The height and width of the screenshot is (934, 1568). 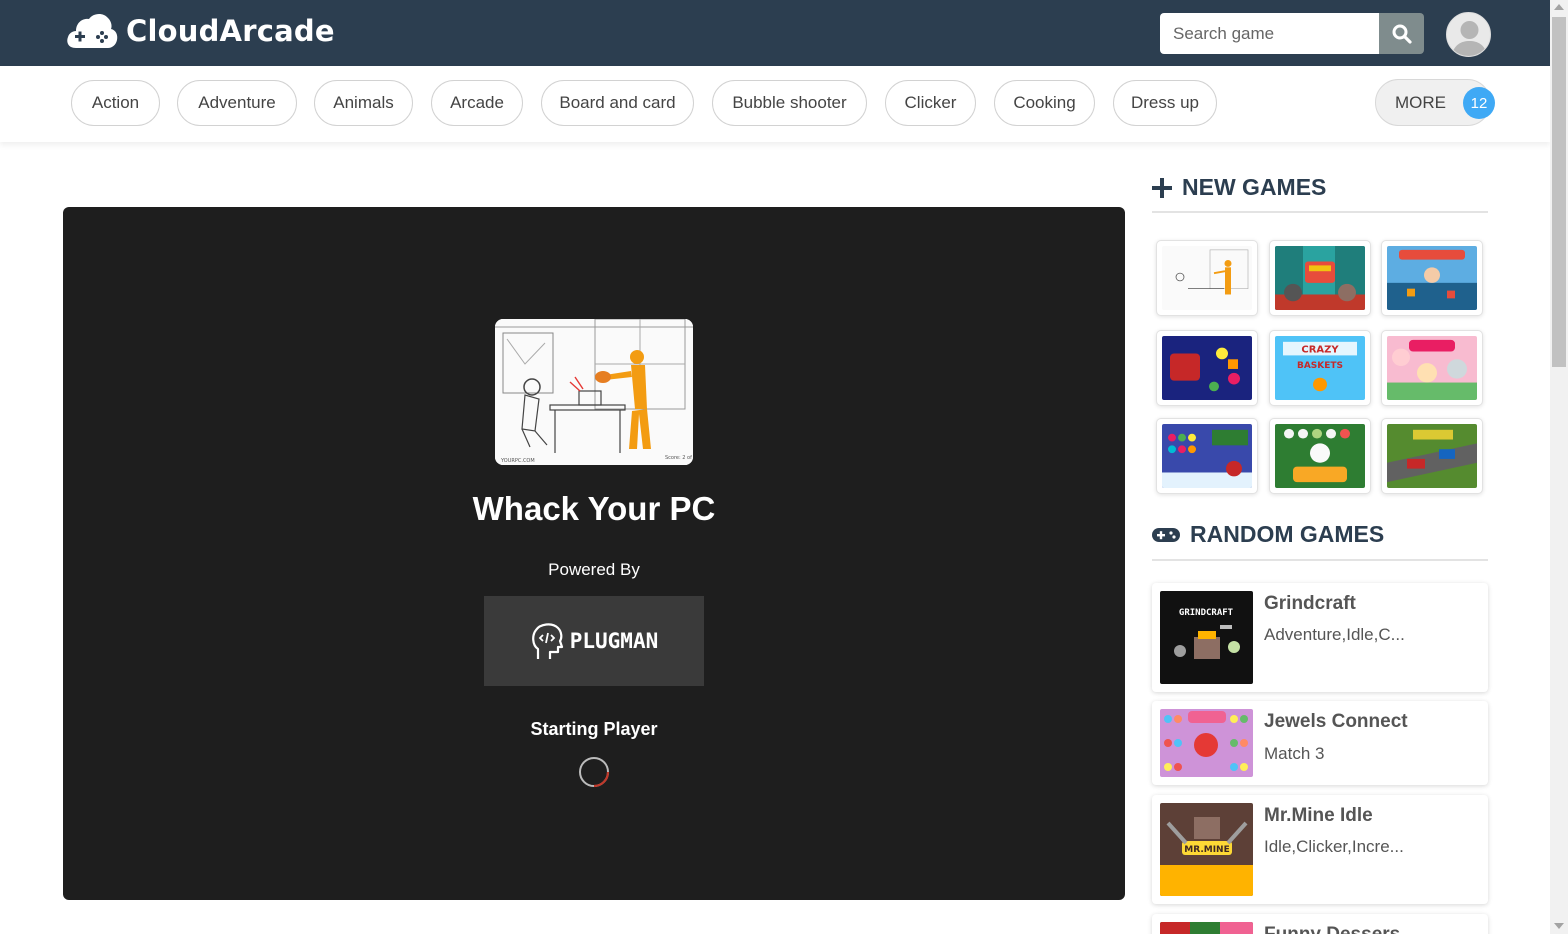 What do you see at coordinates (1165, 103) in the screenshot?
I see `category-dress-up: Dress up` at bounding box center [1165, 103].